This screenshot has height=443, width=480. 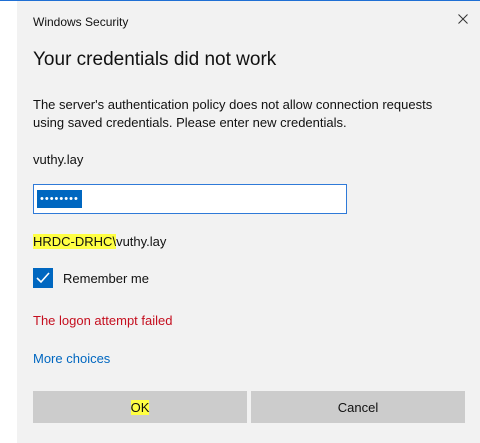 I want to click on window-title: Windows Security, so click(x=81, y=22).